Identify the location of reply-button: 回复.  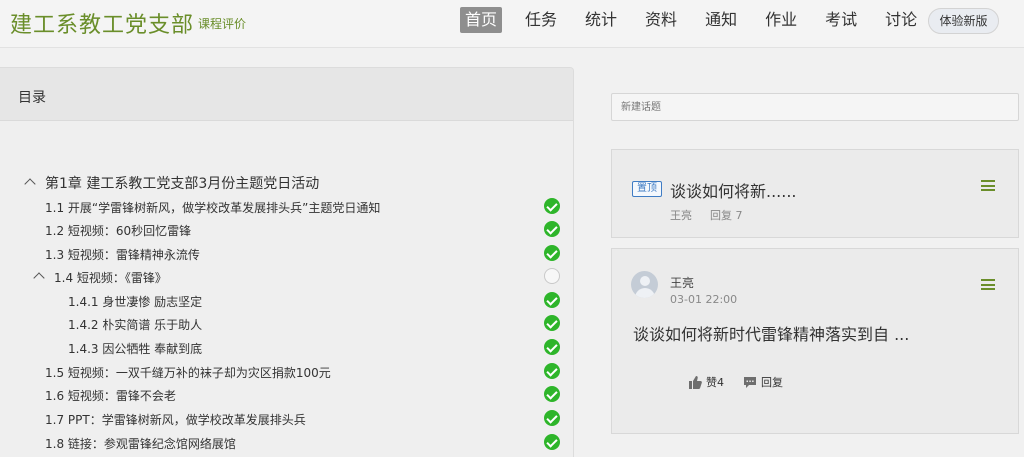
(763, 382).